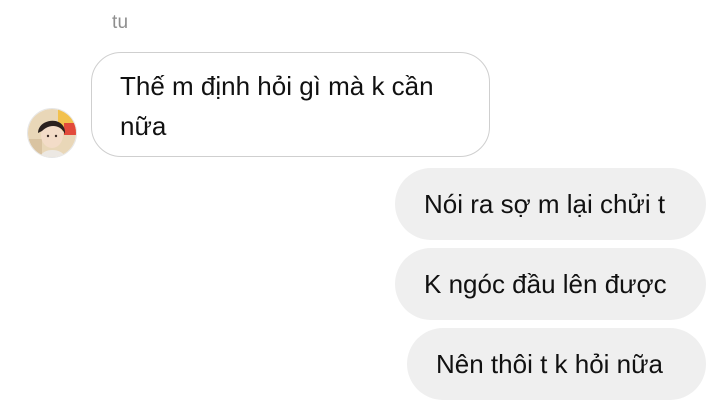  Describe the element at coordinates (545, 284) in the screenshot. I see `outgoing-message-text: K ngóc đầu lên được` at that location.